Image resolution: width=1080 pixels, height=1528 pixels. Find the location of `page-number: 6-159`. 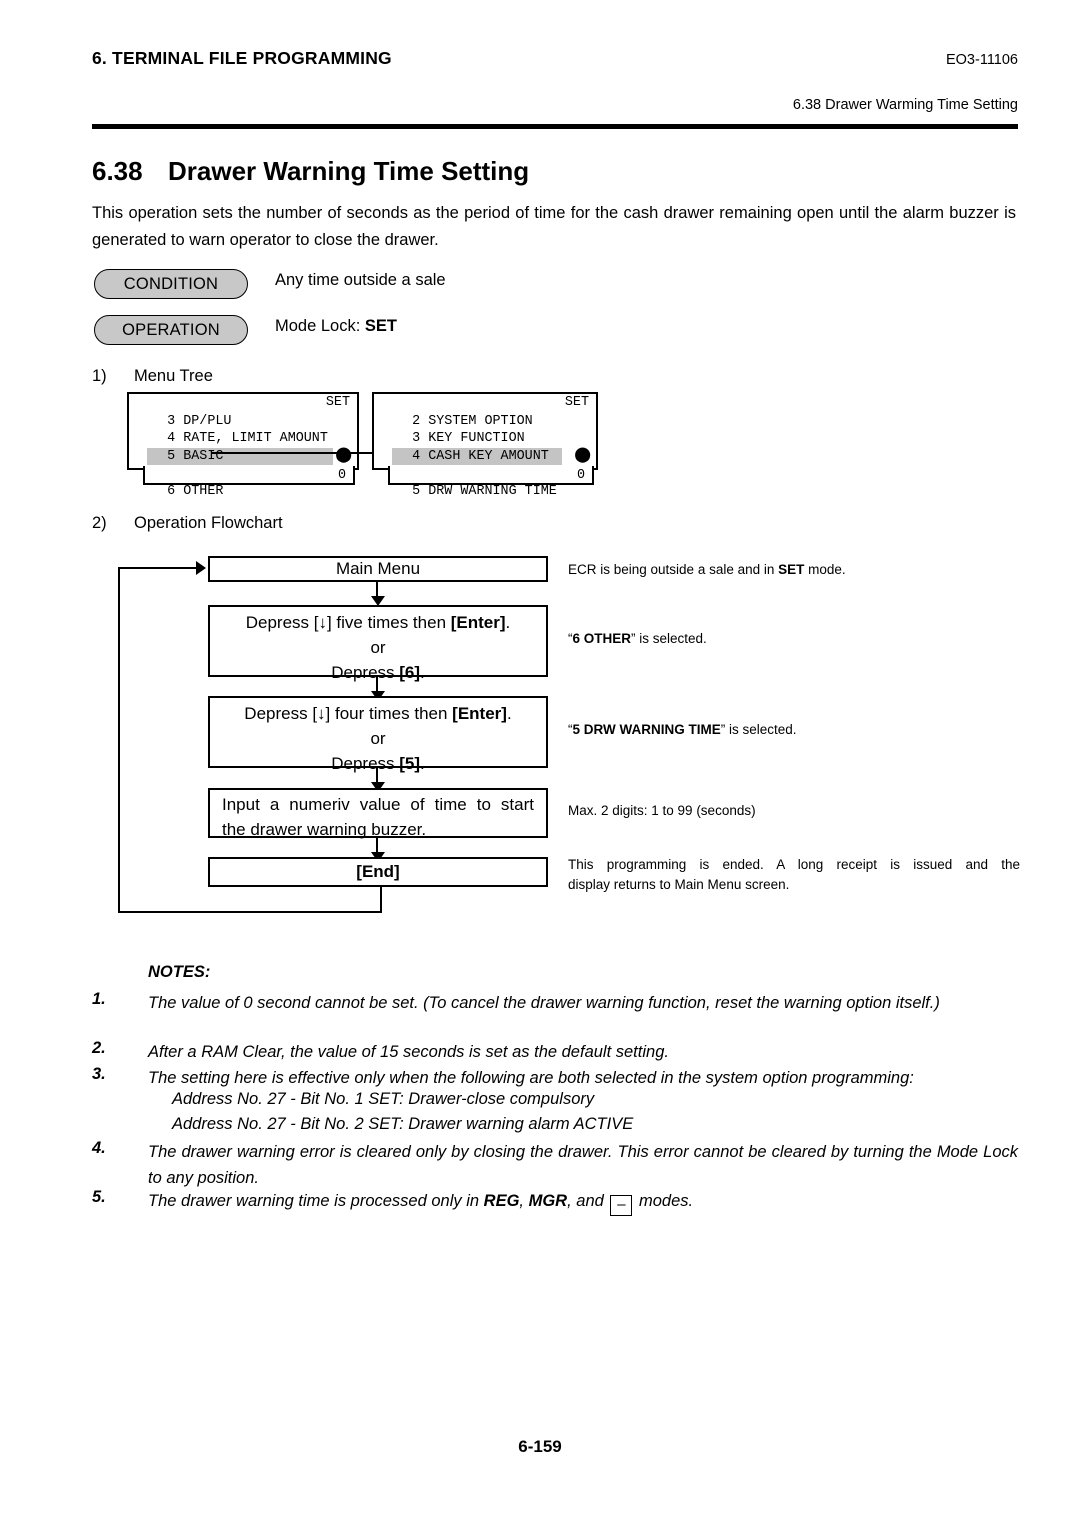

page-number: 6-159 is located at coordinates (540, 1446).